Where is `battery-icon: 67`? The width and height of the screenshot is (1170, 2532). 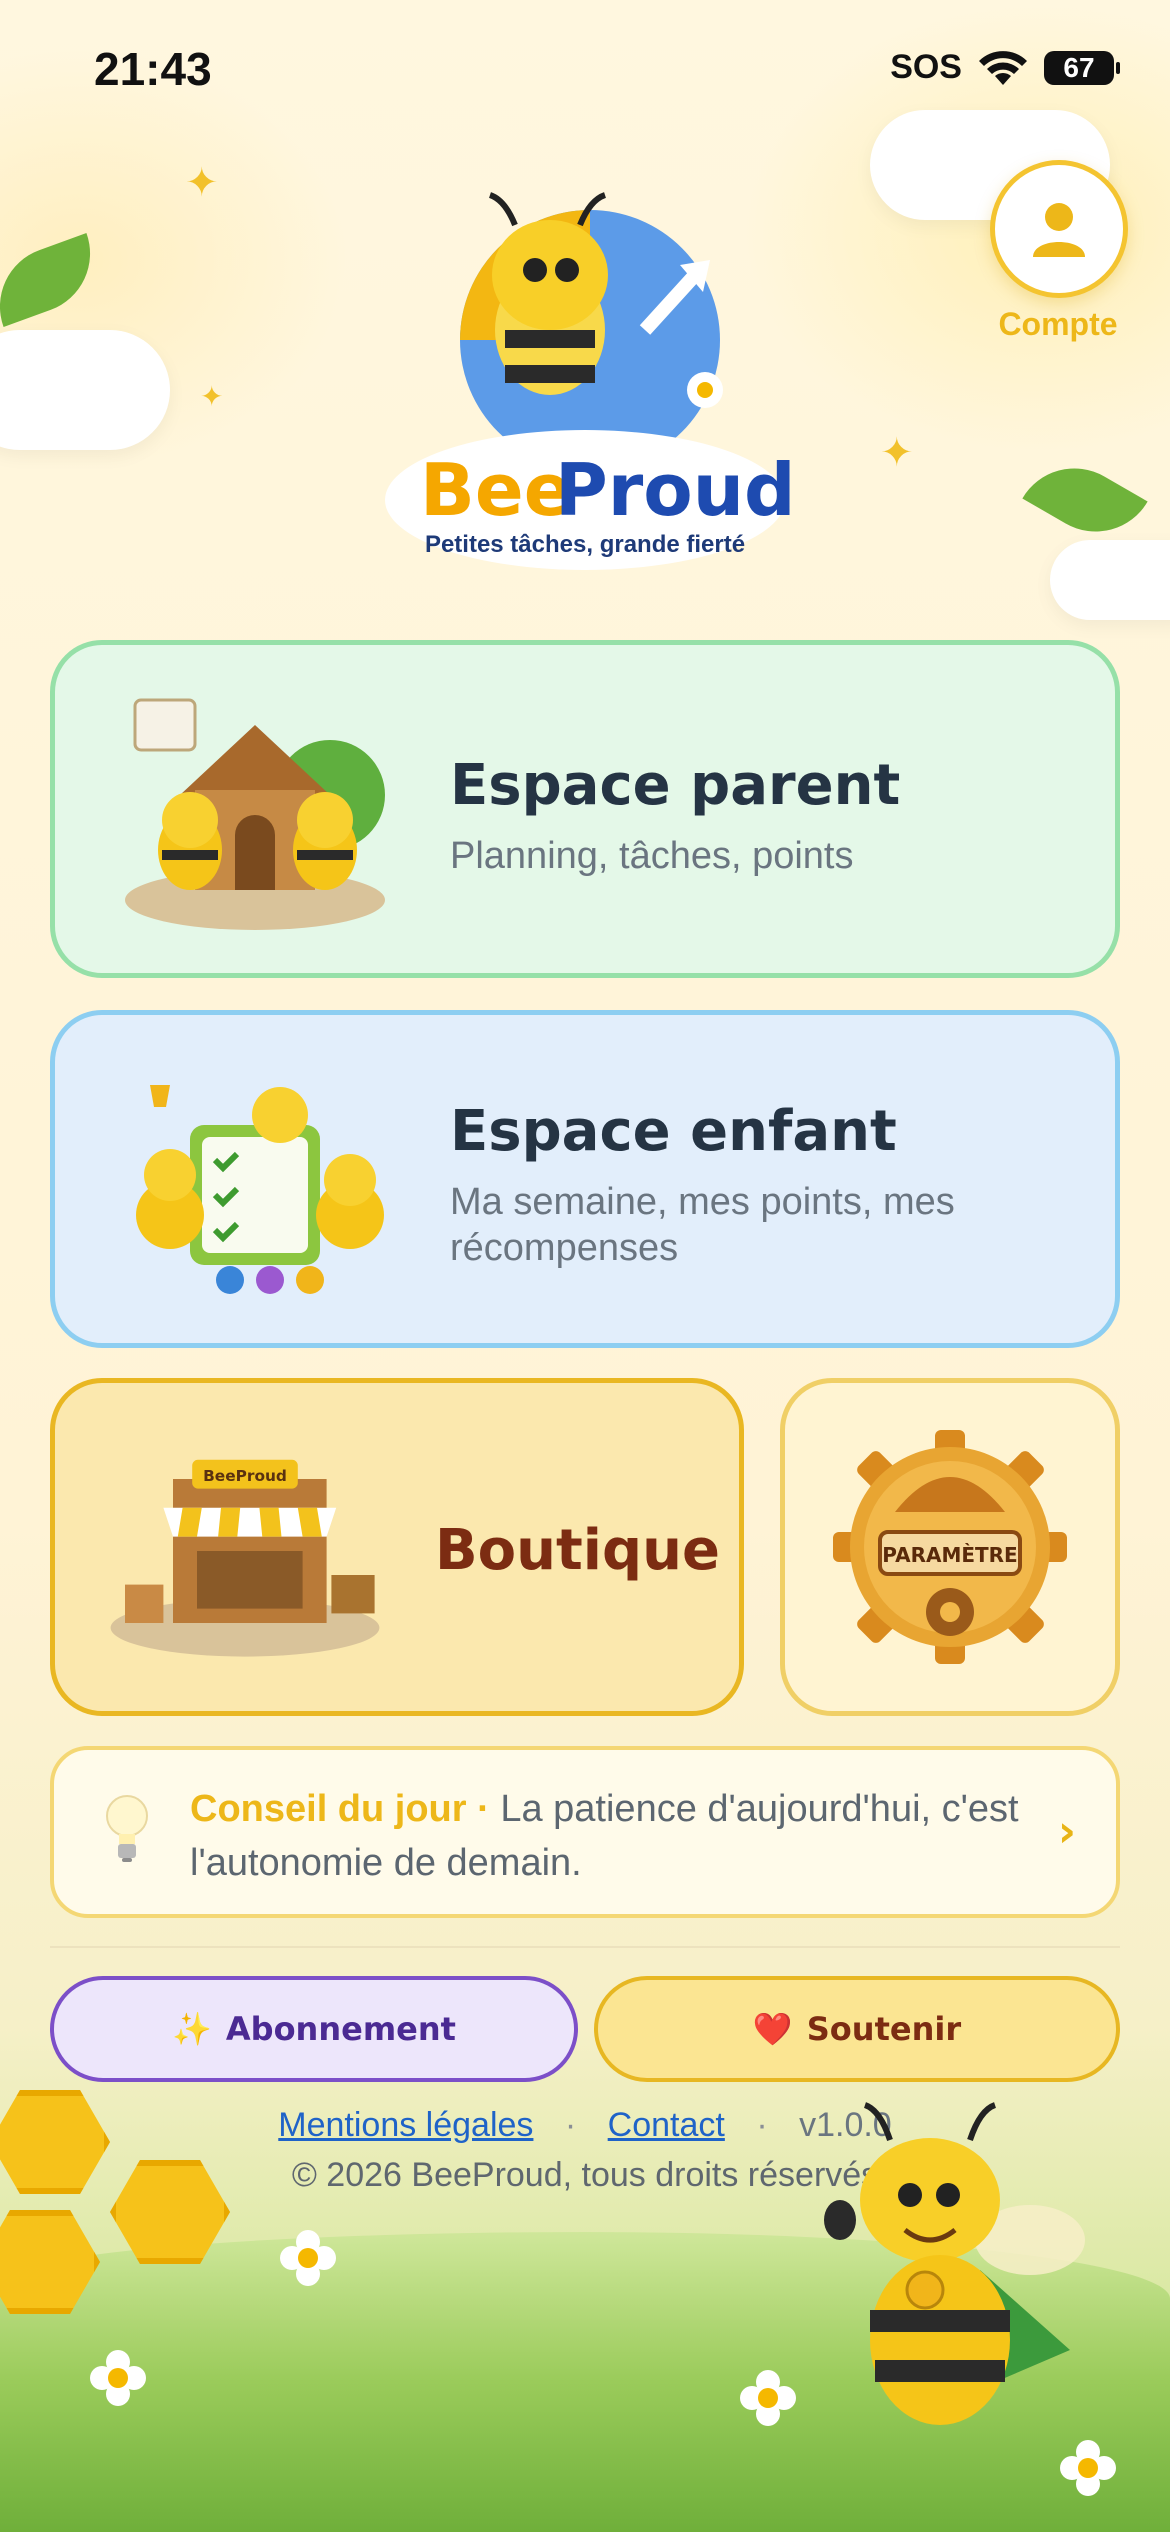
battery-icon: 67 is located at coordinates (1082, 67).